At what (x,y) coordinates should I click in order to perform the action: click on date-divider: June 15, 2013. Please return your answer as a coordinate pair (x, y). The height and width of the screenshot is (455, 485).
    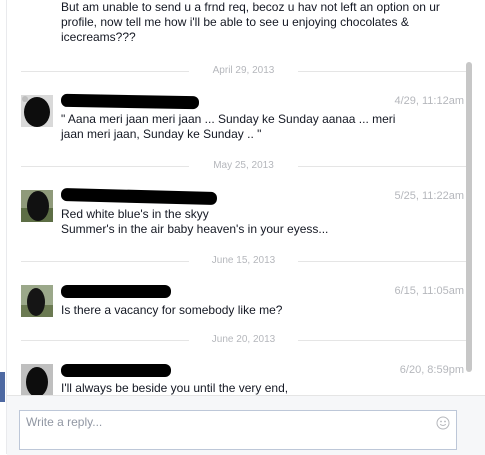
    Looking at the image, I should click on (243, 261).